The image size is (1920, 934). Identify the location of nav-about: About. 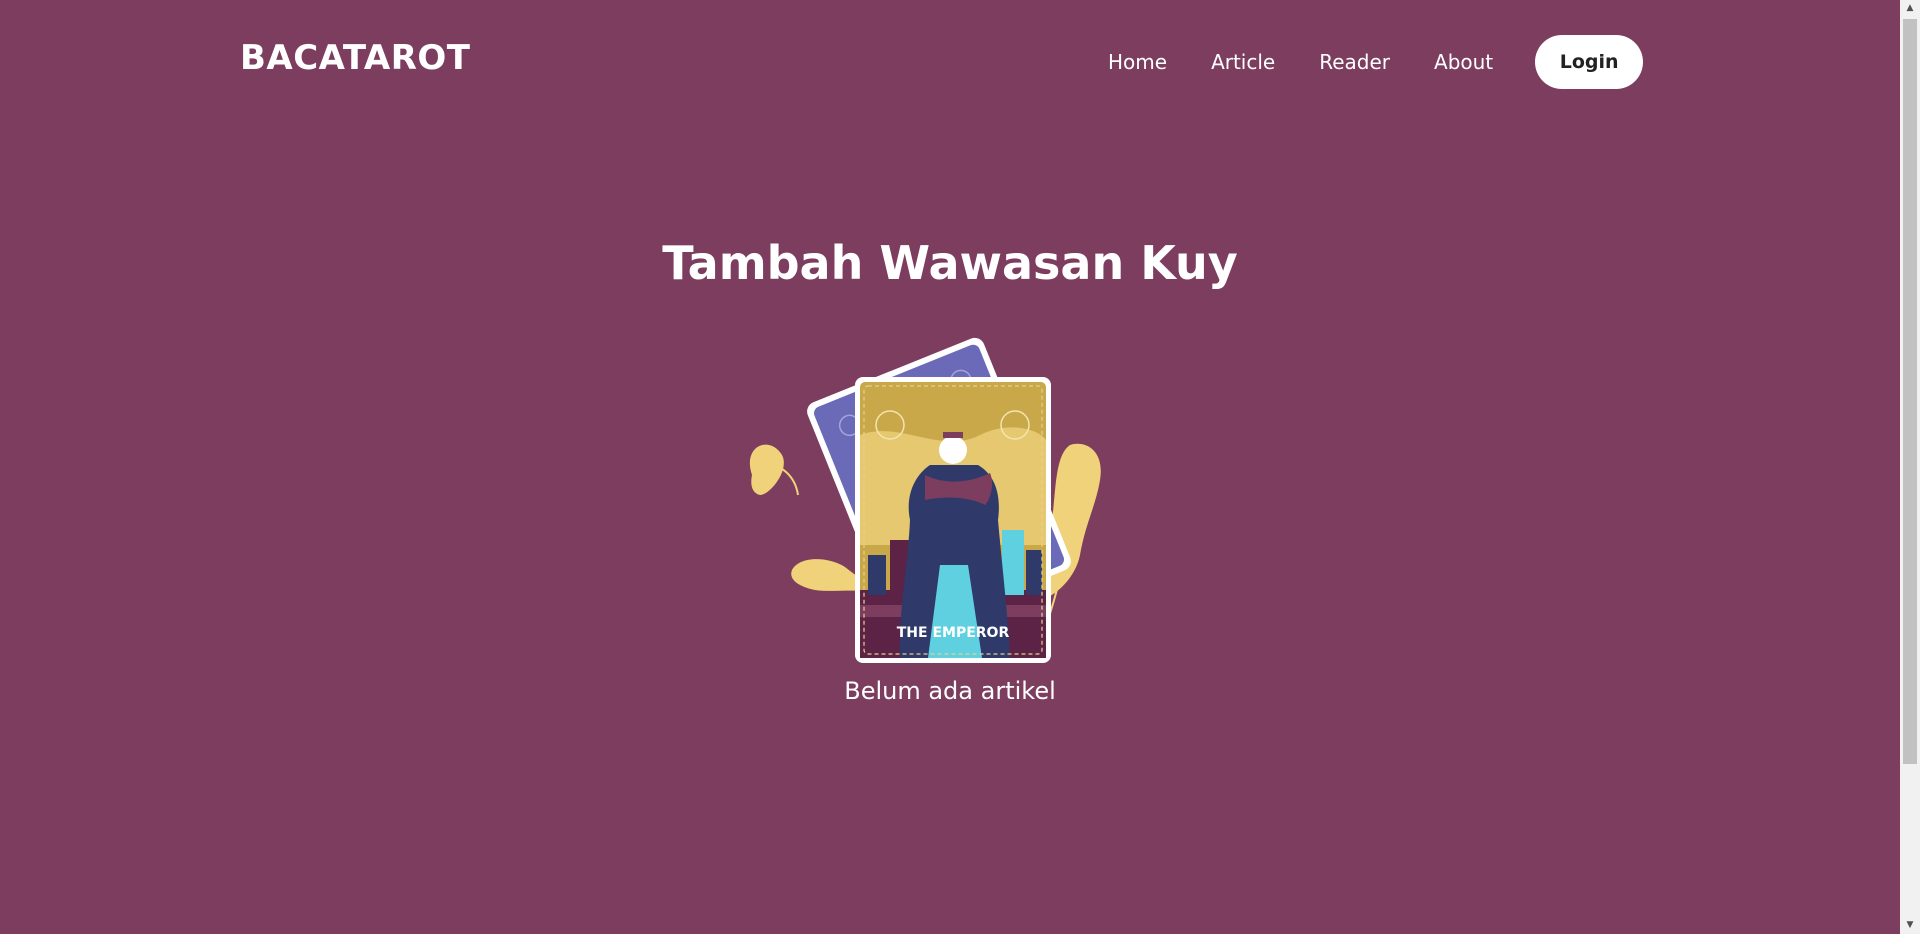
(1463, 62).